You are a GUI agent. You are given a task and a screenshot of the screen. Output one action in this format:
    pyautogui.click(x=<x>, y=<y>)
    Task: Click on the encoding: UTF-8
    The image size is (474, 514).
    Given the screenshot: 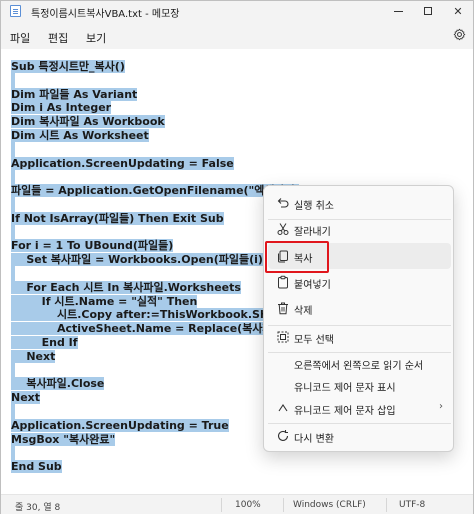 What is the action you would take?
    pyautogui.click(x=412, y=505)
    